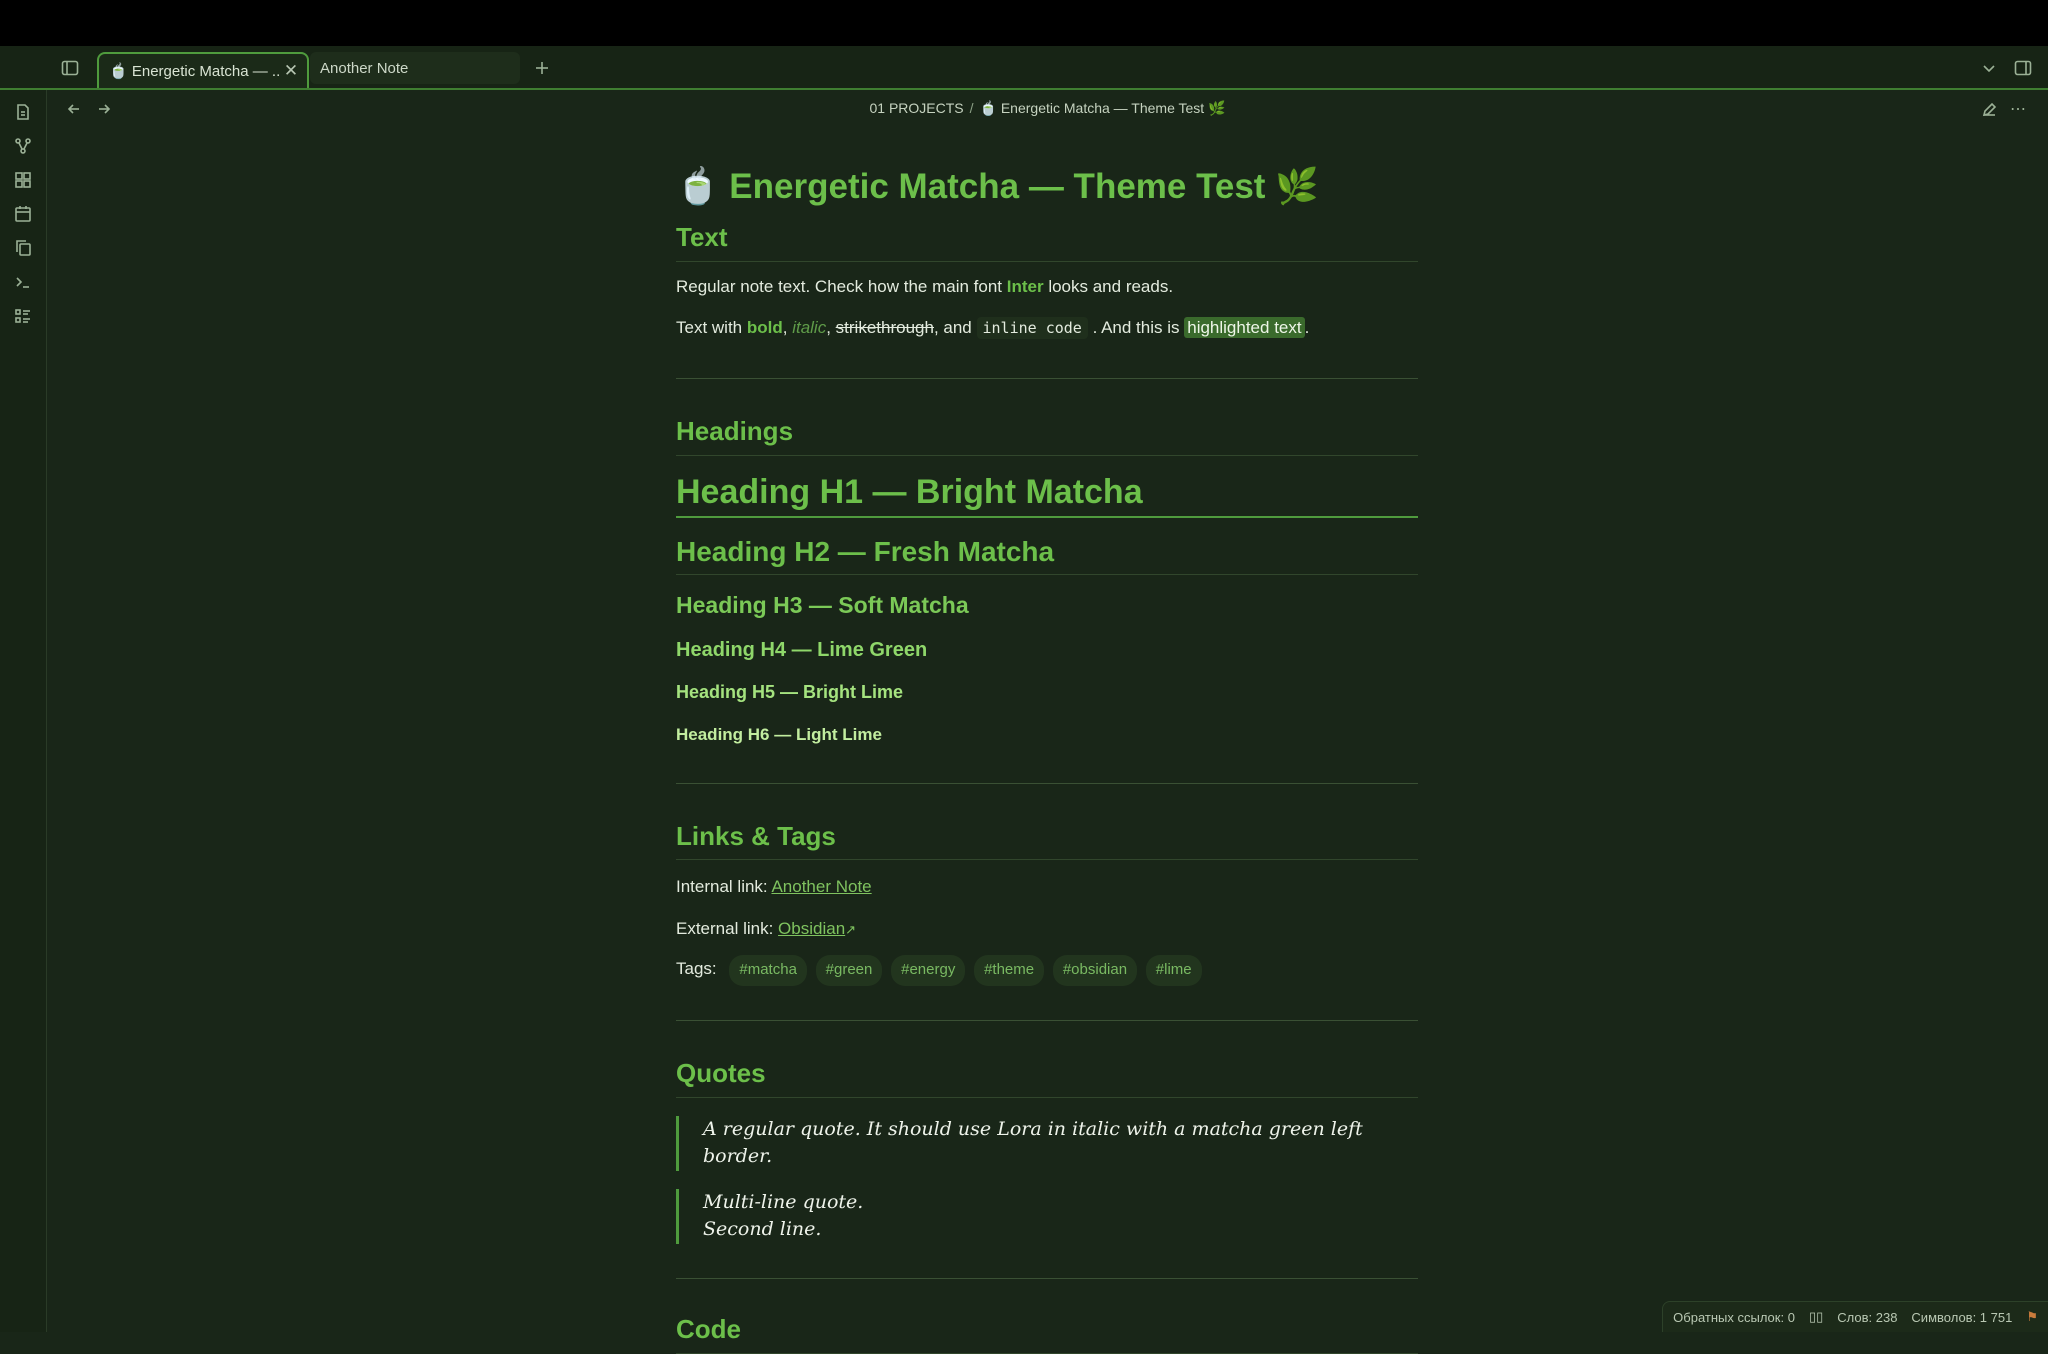 The image size is (2048, 1354). What do you see at coordinates (1734, 1317) in the screenshot?
I see `backlinks-count: Обратных ссылок: 0` at bounding box center [1734, 1317].